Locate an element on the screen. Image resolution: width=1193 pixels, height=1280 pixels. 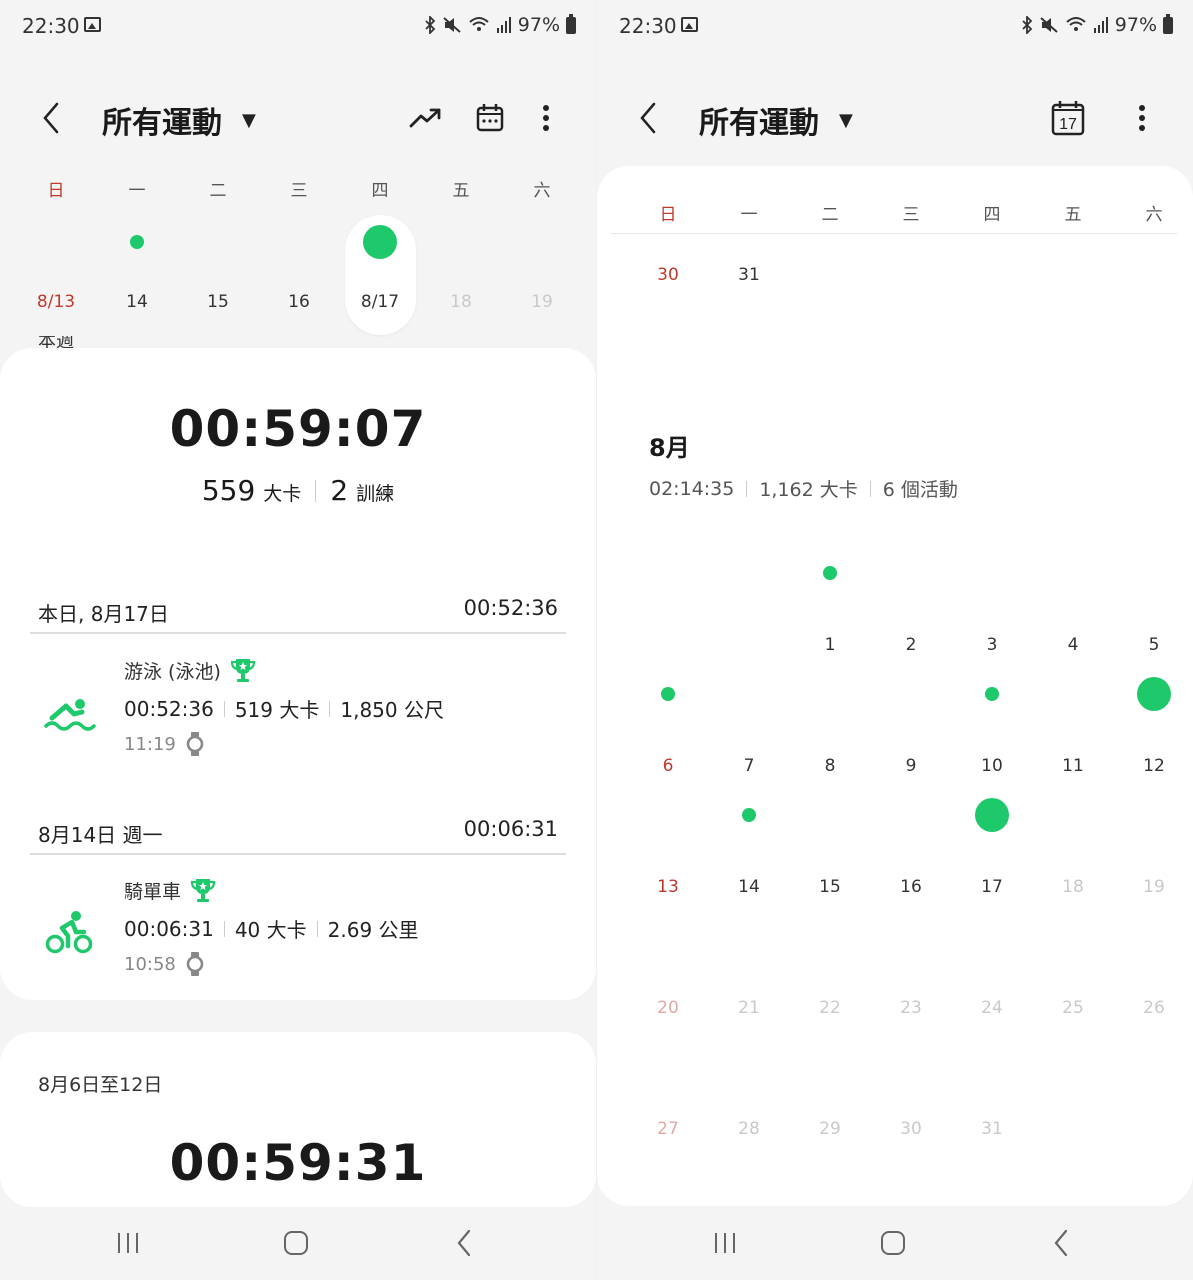
home-icon is located at coordinates (893, 1243).